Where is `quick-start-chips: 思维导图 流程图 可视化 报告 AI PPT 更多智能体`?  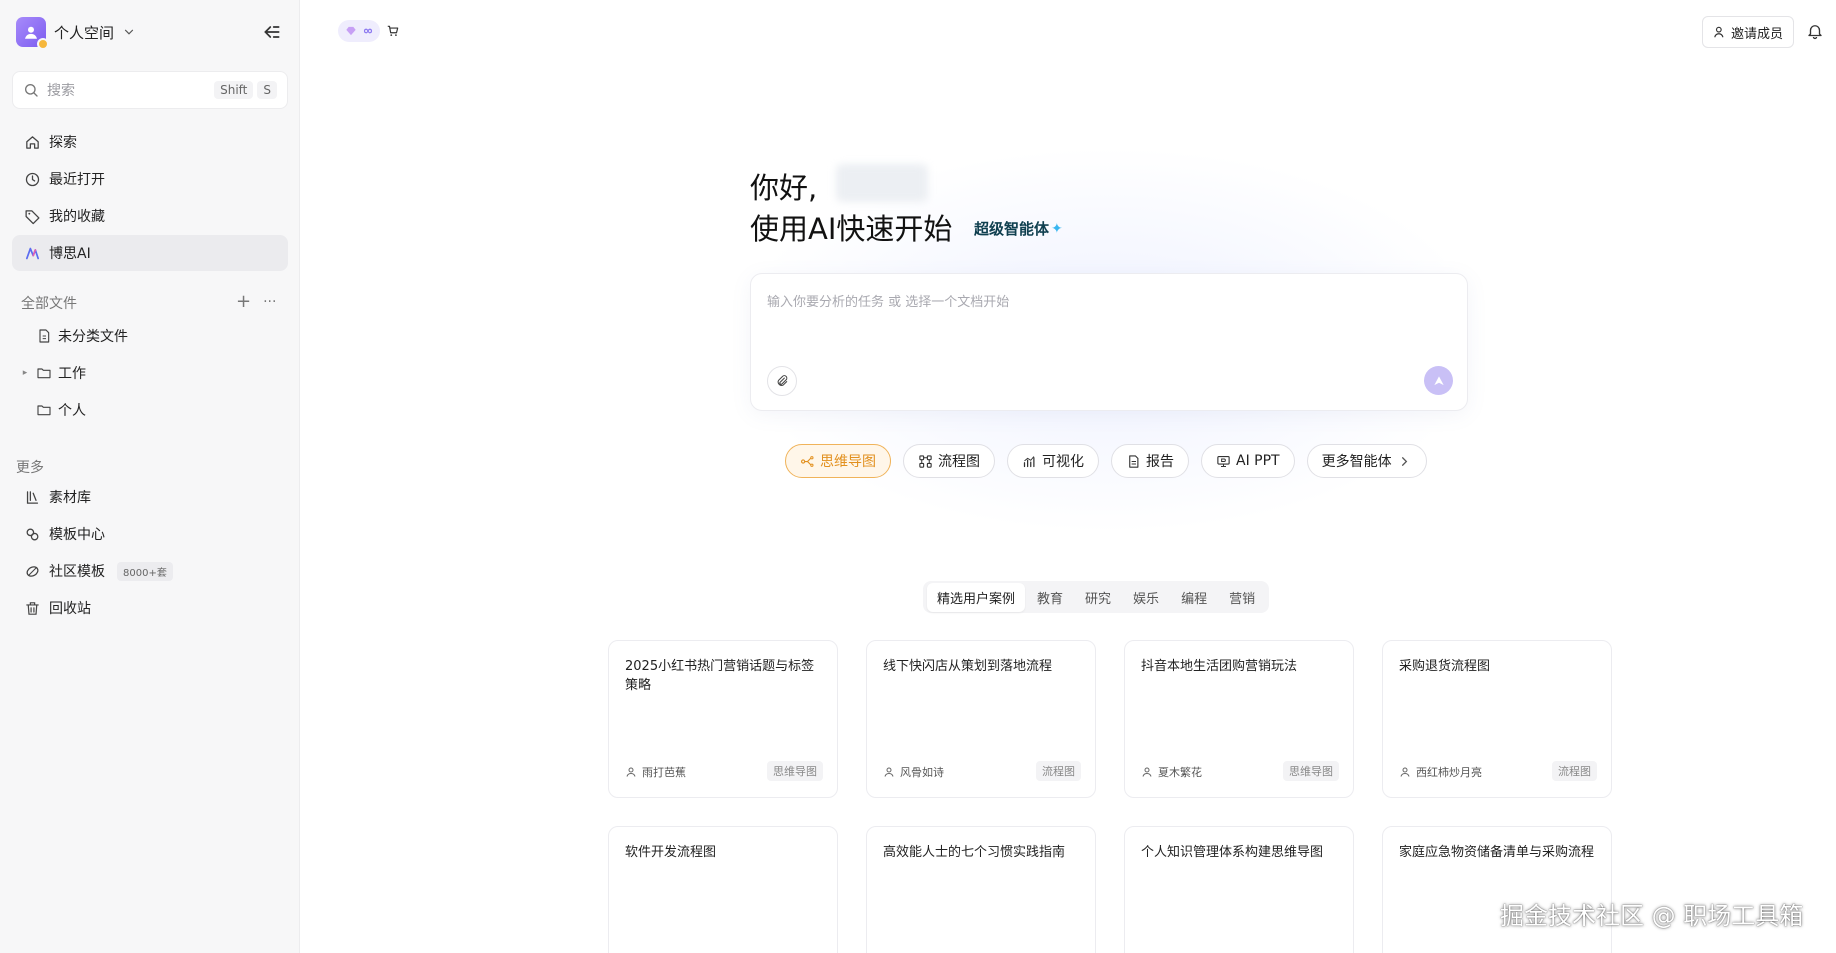 quick-start-chips: 思维导图 流程图 可视化 报告 AI PPT 更多智能体 is located at coordinates (1106, 461).